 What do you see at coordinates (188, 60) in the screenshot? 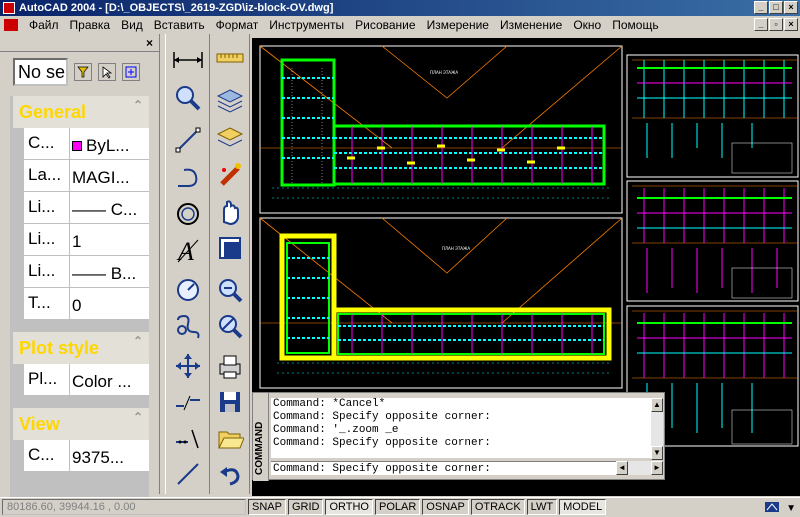
I see `dimension-icon` at bounding box center [188, 60].